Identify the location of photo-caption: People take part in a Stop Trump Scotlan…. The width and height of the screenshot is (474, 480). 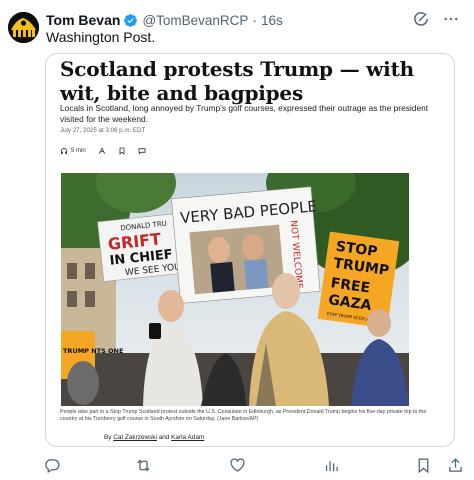
(243, 416).